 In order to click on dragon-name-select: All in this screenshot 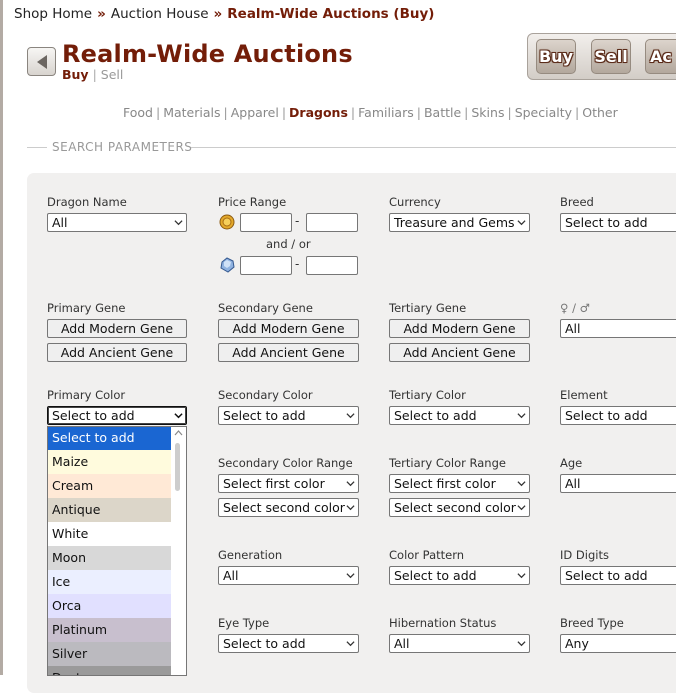, I will do `click(117, 222)`.